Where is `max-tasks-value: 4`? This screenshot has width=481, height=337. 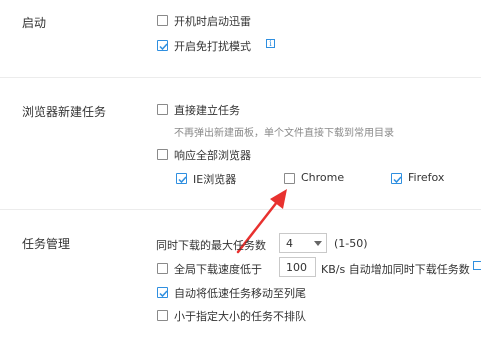 max-tasks-value: 4 is located at coordinates (289, 243).